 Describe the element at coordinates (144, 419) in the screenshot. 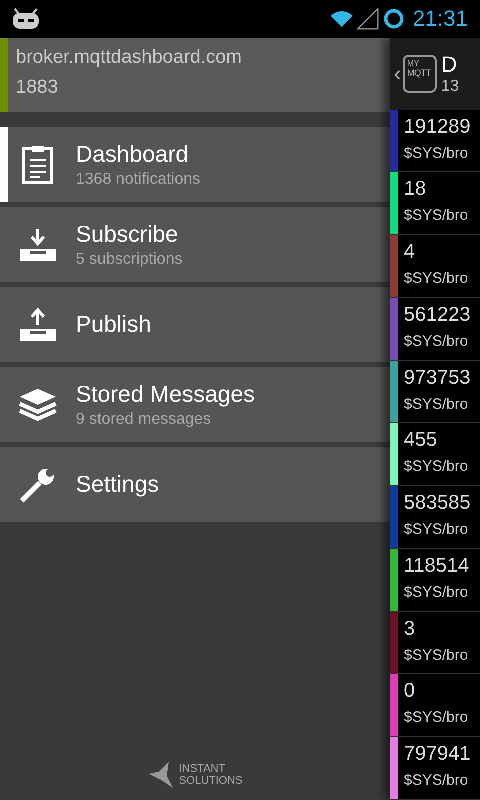

I see `menu-subtitle: 9 stored messages` at that location.